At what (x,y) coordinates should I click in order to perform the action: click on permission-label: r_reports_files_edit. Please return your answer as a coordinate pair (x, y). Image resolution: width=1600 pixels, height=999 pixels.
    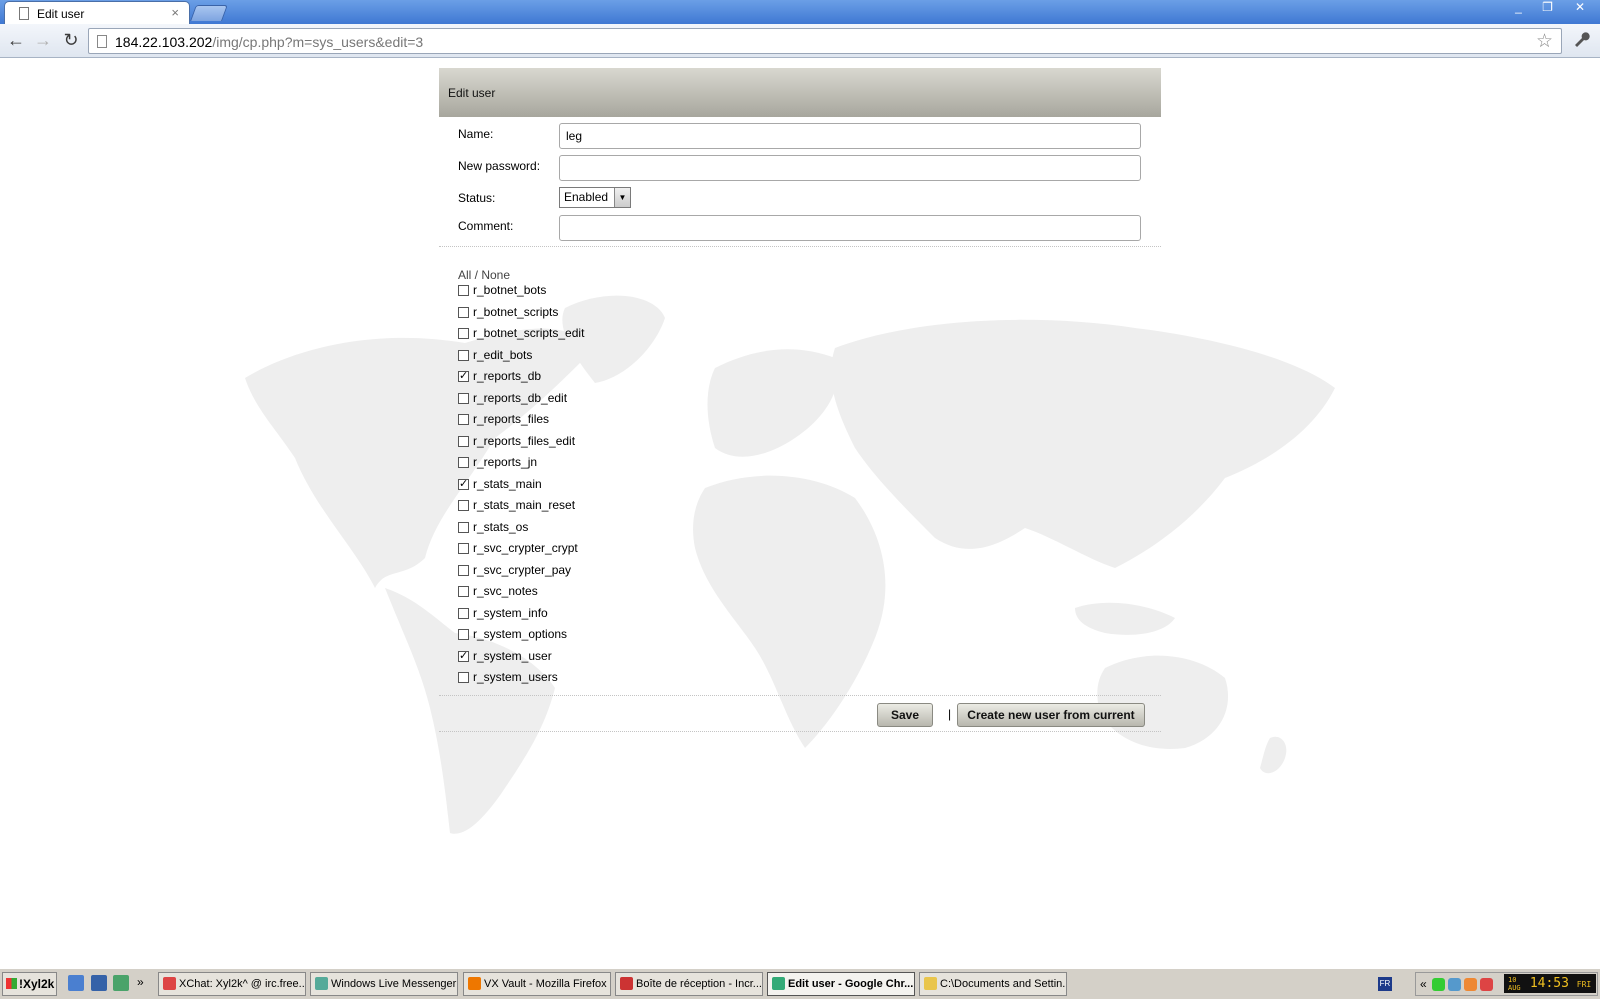
    Looking at the image, I should click on (524, 440).